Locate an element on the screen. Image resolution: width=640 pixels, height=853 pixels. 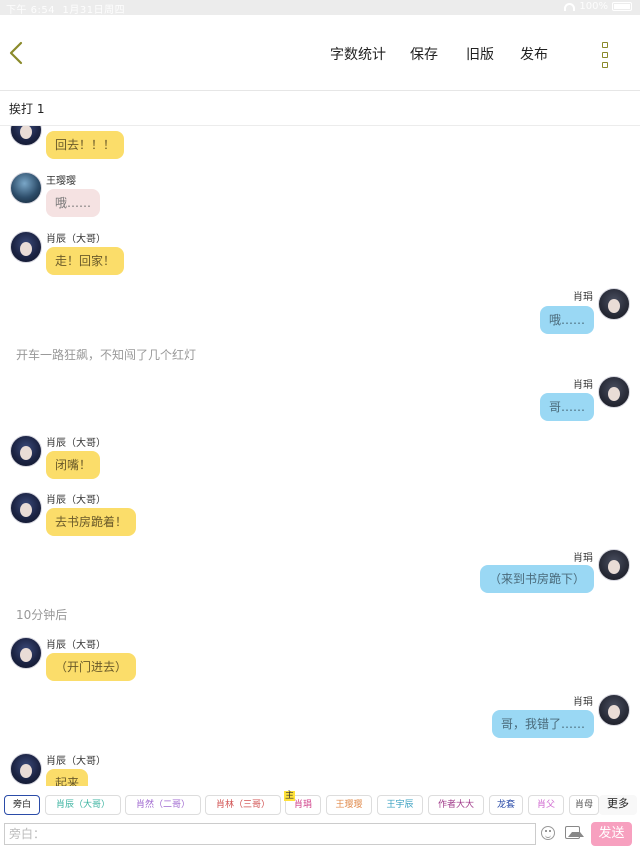
role-chip: 肖然（二哥） is located at coordinates (163, 805).